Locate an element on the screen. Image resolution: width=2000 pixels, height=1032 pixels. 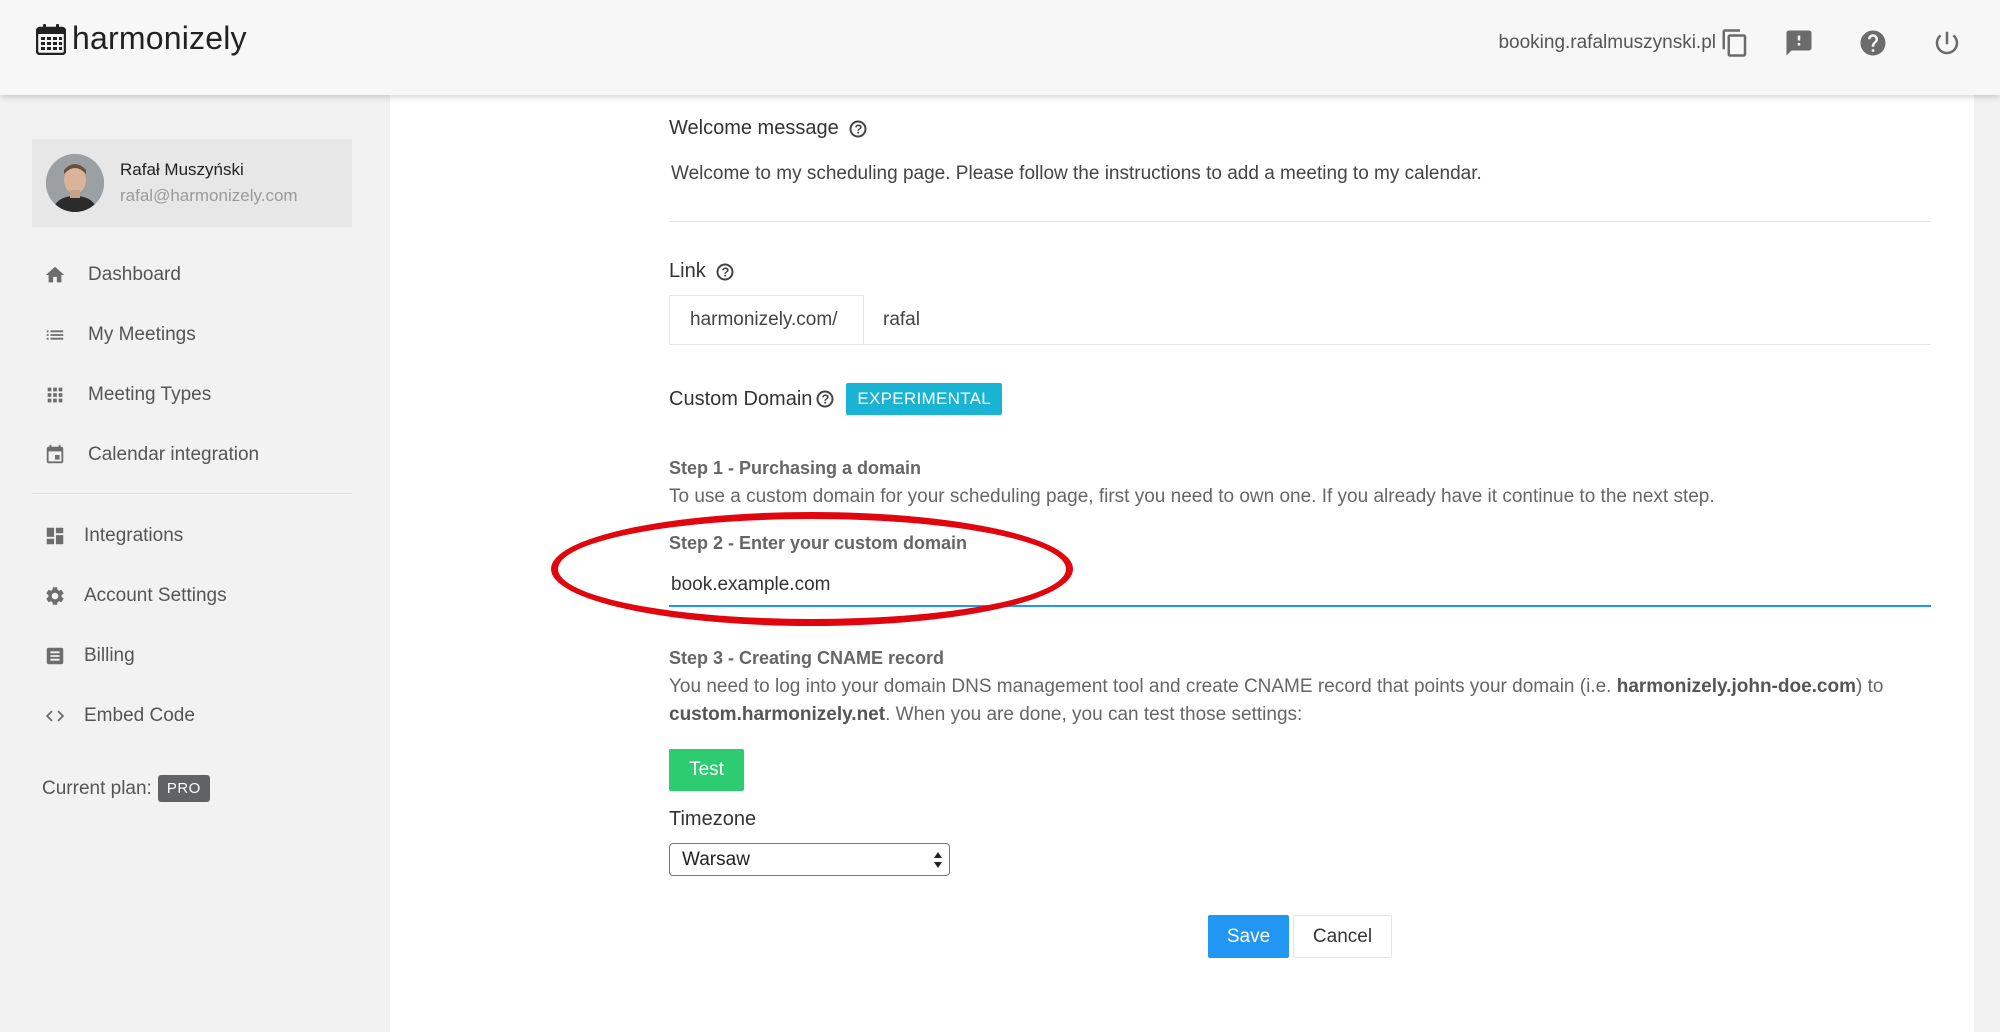
current-plan: Current plan: PRO is located at coordinates (126, 788).